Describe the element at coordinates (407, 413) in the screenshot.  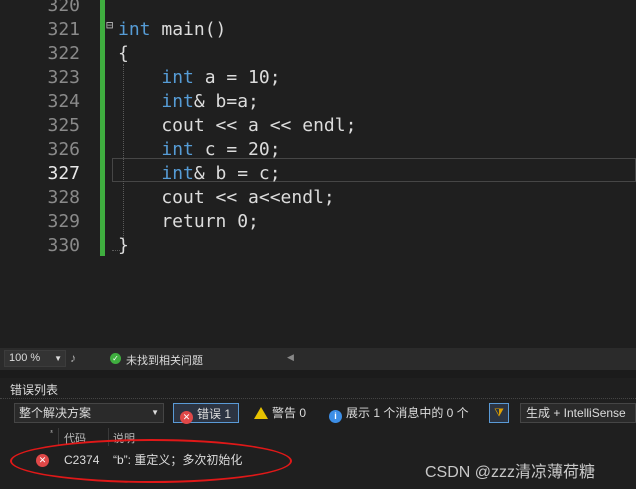
I see `messages-count-label: 展示 1 个消息中的 0 个` at that location.